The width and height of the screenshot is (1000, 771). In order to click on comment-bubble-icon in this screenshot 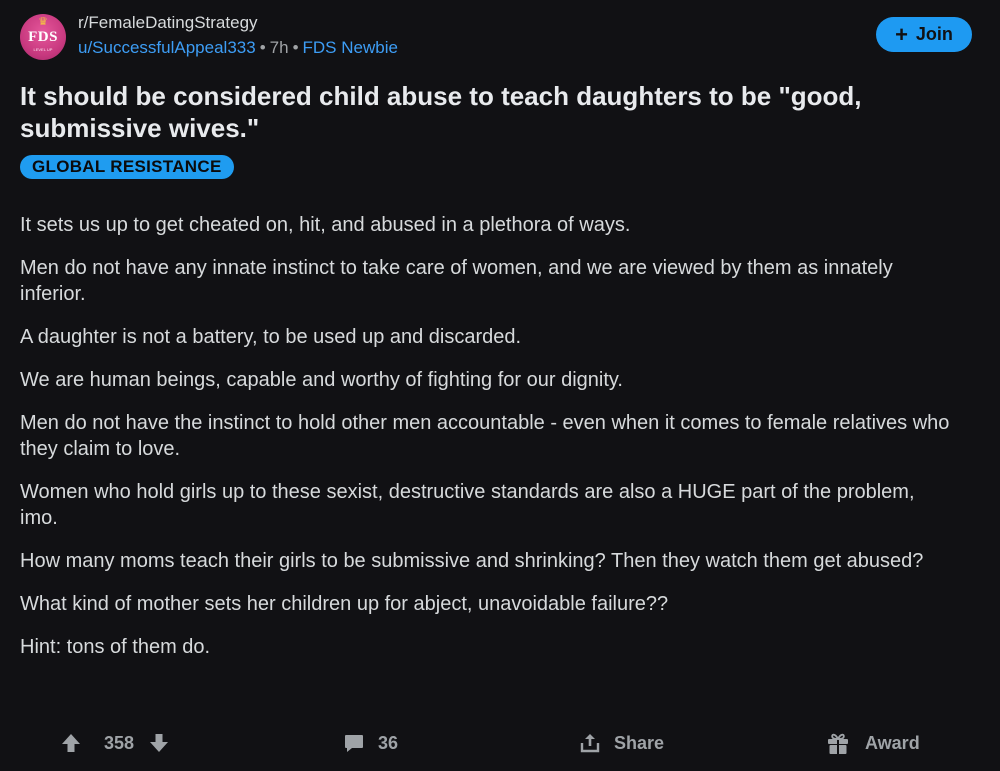, I will do `click(354, 743)`.